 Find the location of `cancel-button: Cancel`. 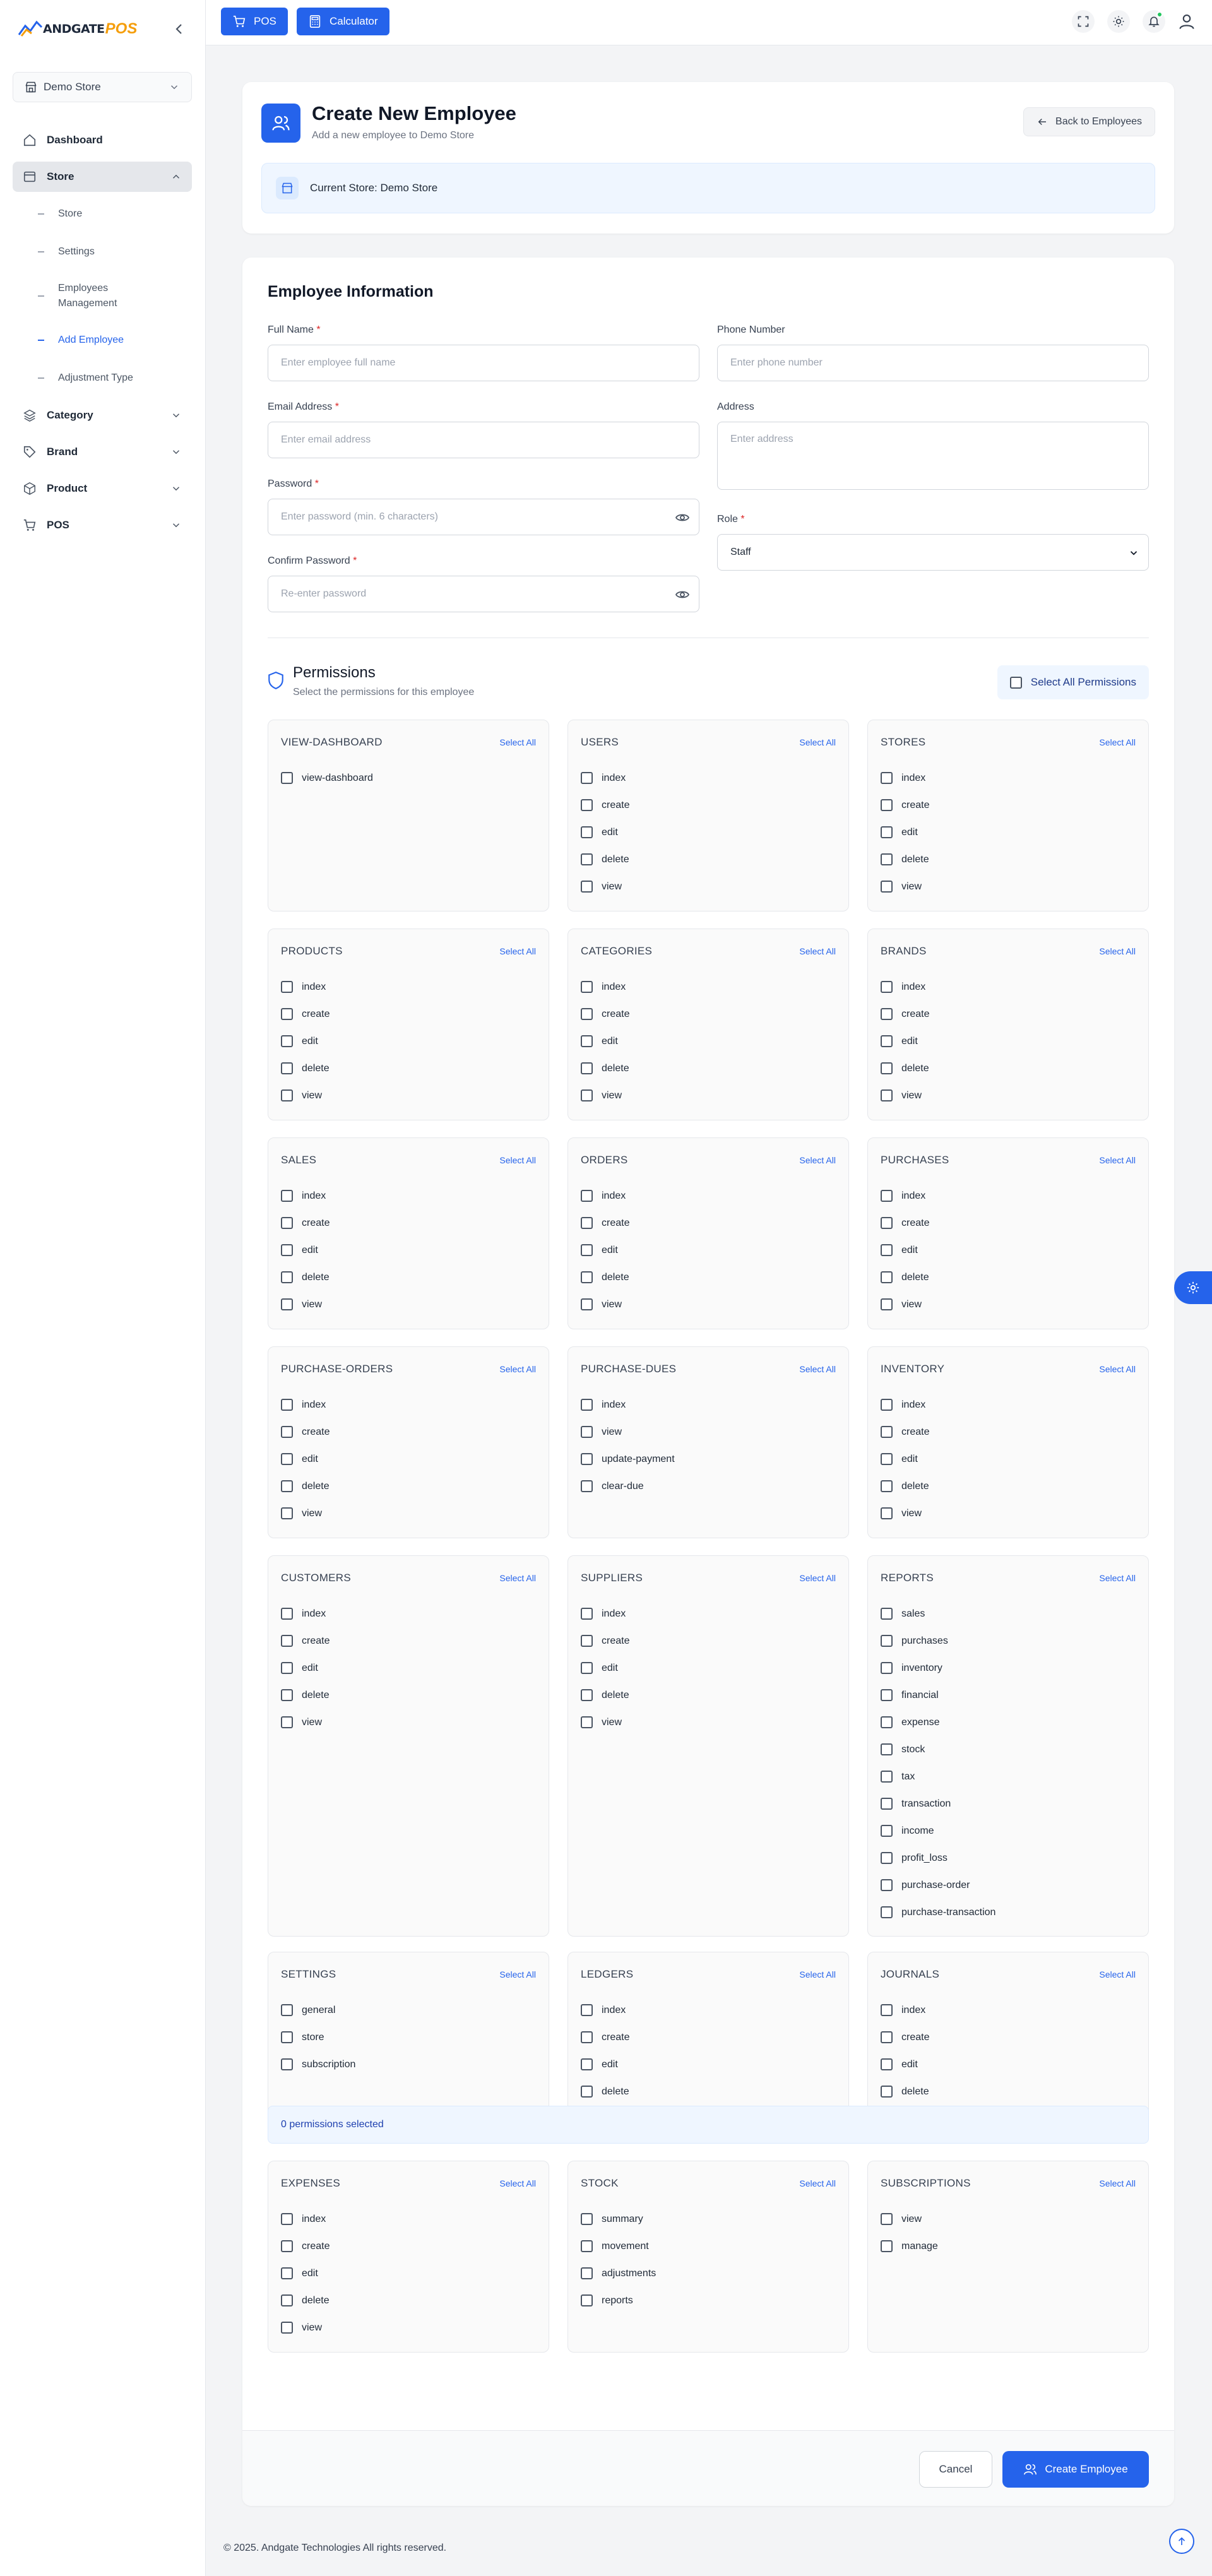

cancel-button: Cancel is located at coordinates (955, 2470).